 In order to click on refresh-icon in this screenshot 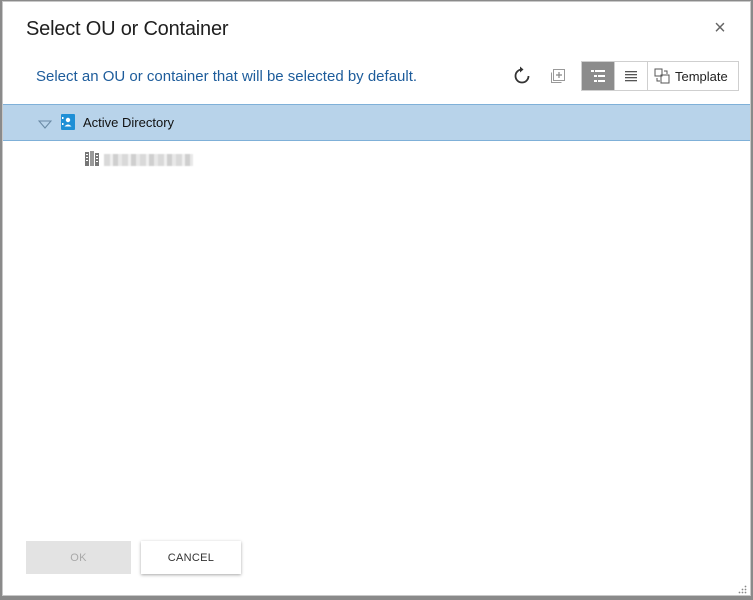, I will do `click(522, 76)`.